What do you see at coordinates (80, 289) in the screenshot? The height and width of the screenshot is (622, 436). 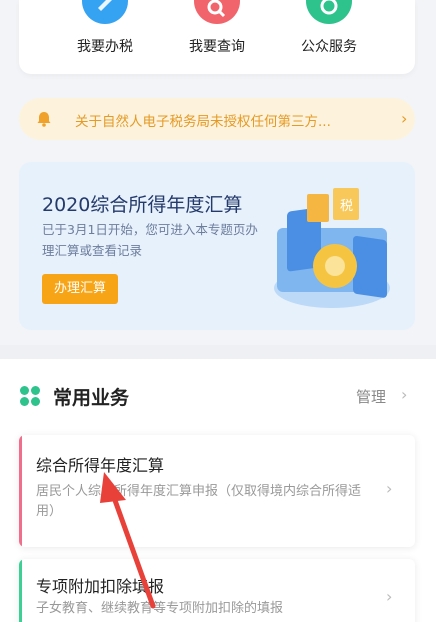 I see `handle-settlement-button: 办理汇算` at bounding box center [80, 289].